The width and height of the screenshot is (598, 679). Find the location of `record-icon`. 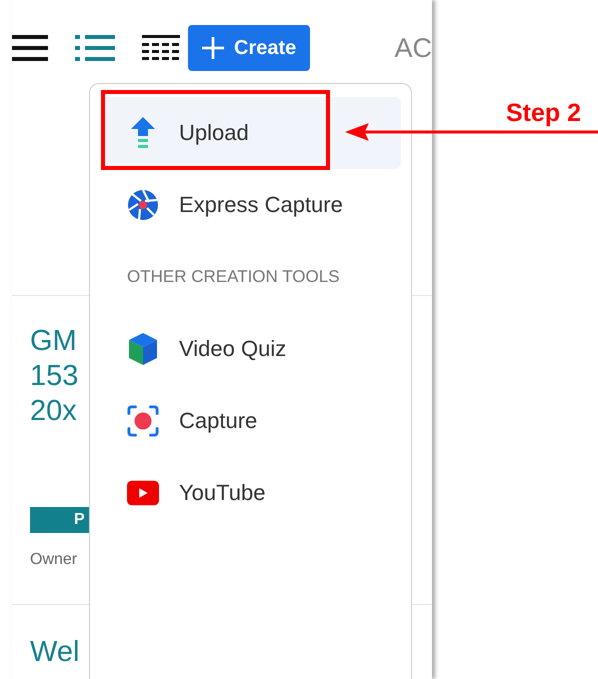

record-icon is located at coordinates (143, 421).